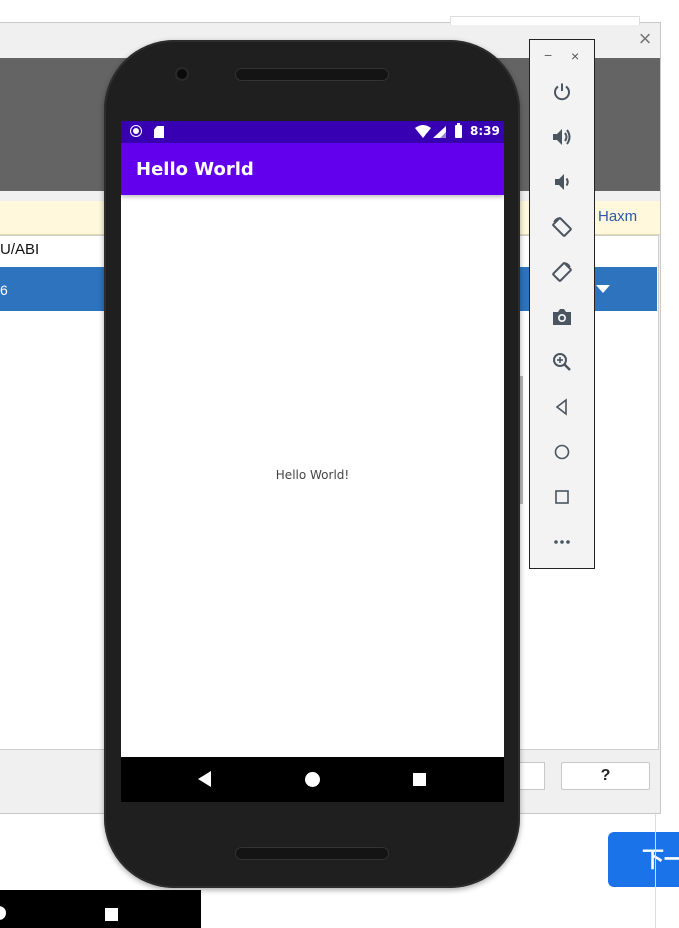 The height and width of the screenshot is (928, 679). Describe the element at coordinates (312, 853) in the screenshot. I see `bottom-speaker` at that location.